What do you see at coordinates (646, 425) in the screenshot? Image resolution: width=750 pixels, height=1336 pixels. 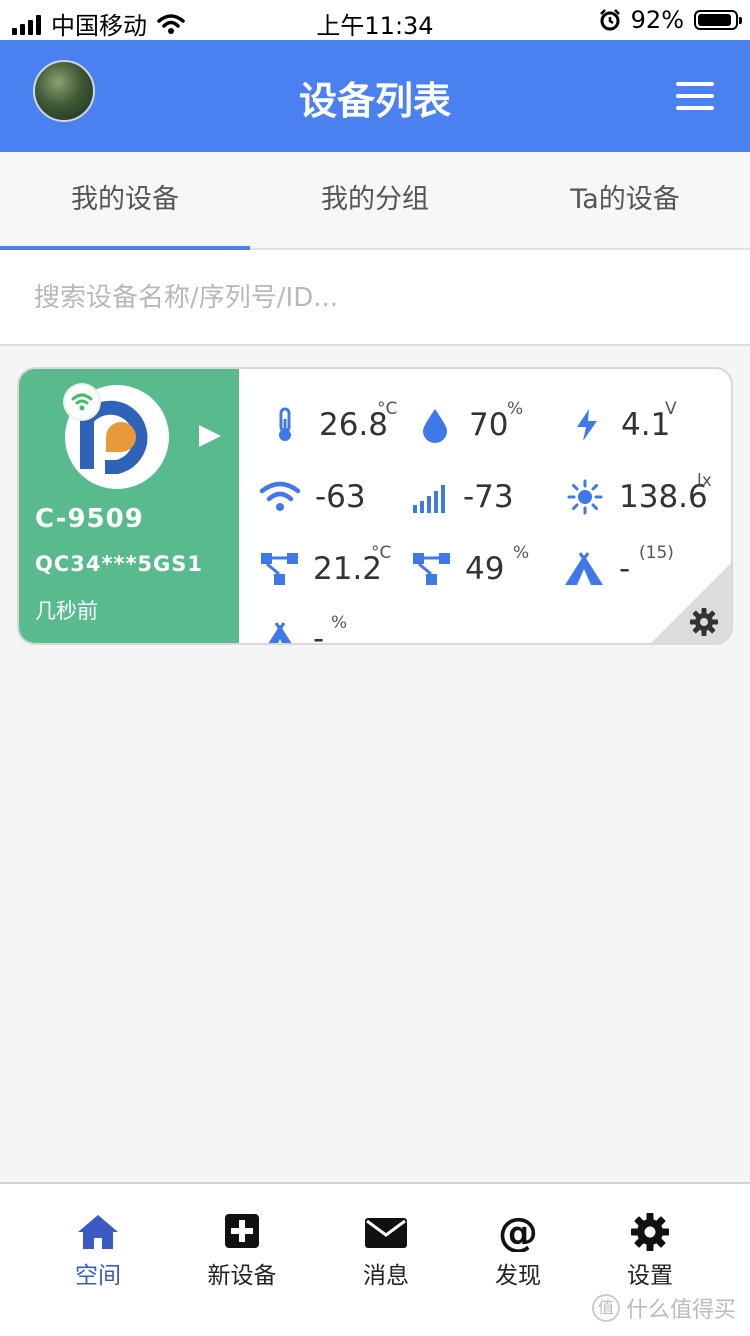 I see `metric-value: 4.1` at bounding box center [646, 425].